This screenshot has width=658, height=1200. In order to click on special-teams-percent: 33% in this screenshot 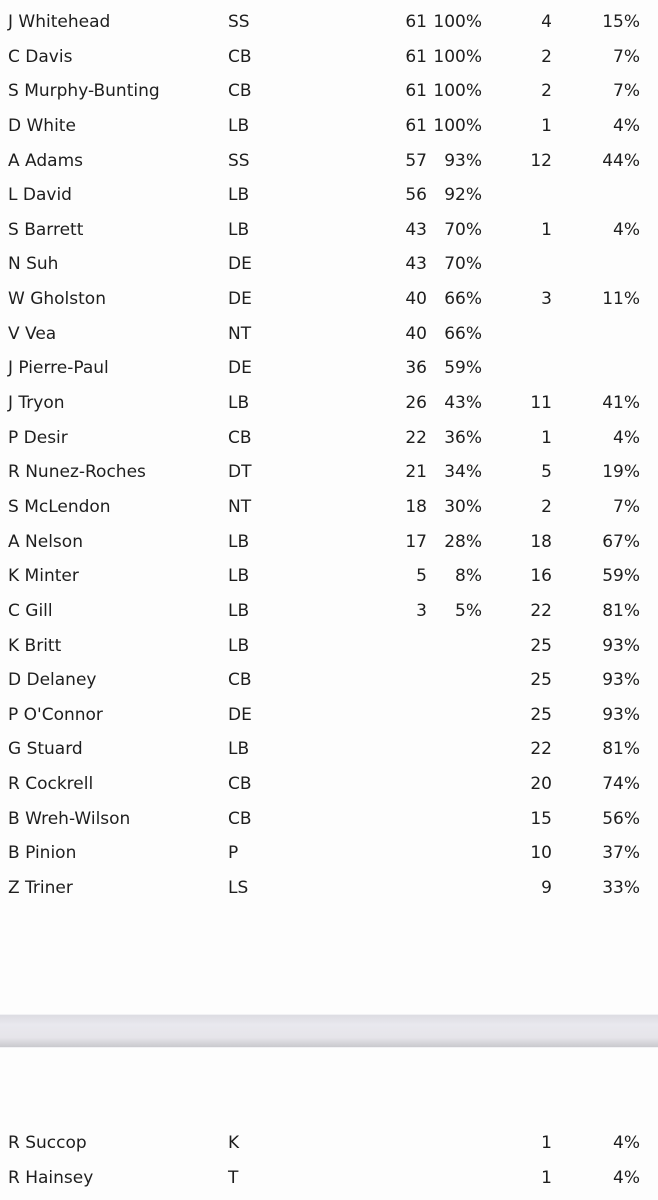, I will do `click(621, 888)`.